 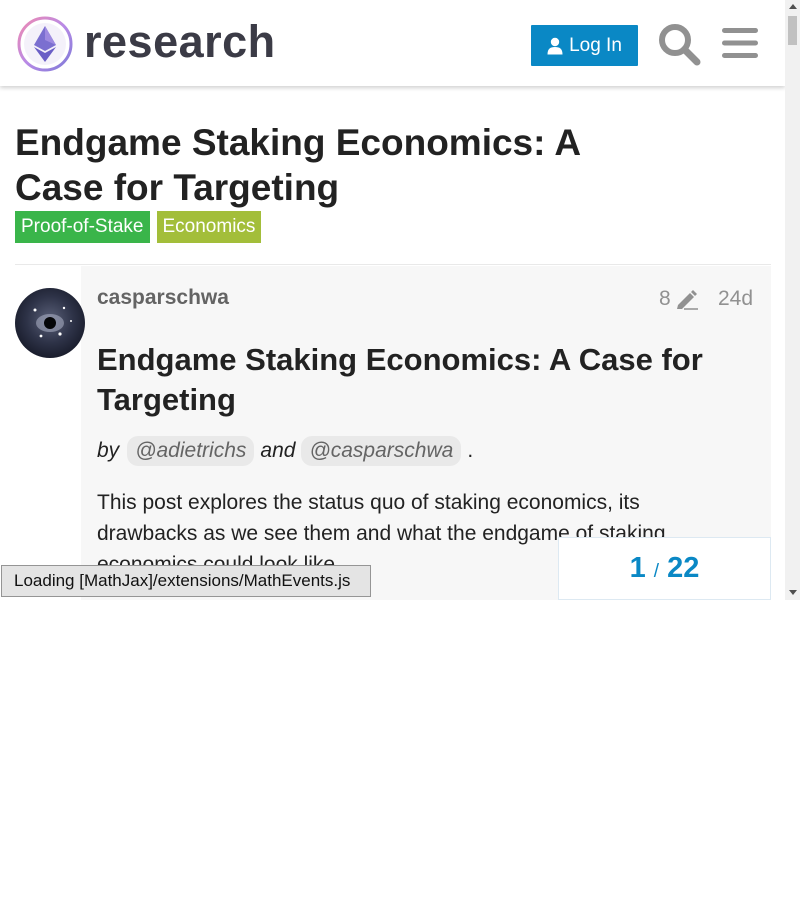 What do you see at coordinates (381, 451) in the screenshot?
I see `mention-casparschwa: @casparschwa` at bounding box center [381, 451].